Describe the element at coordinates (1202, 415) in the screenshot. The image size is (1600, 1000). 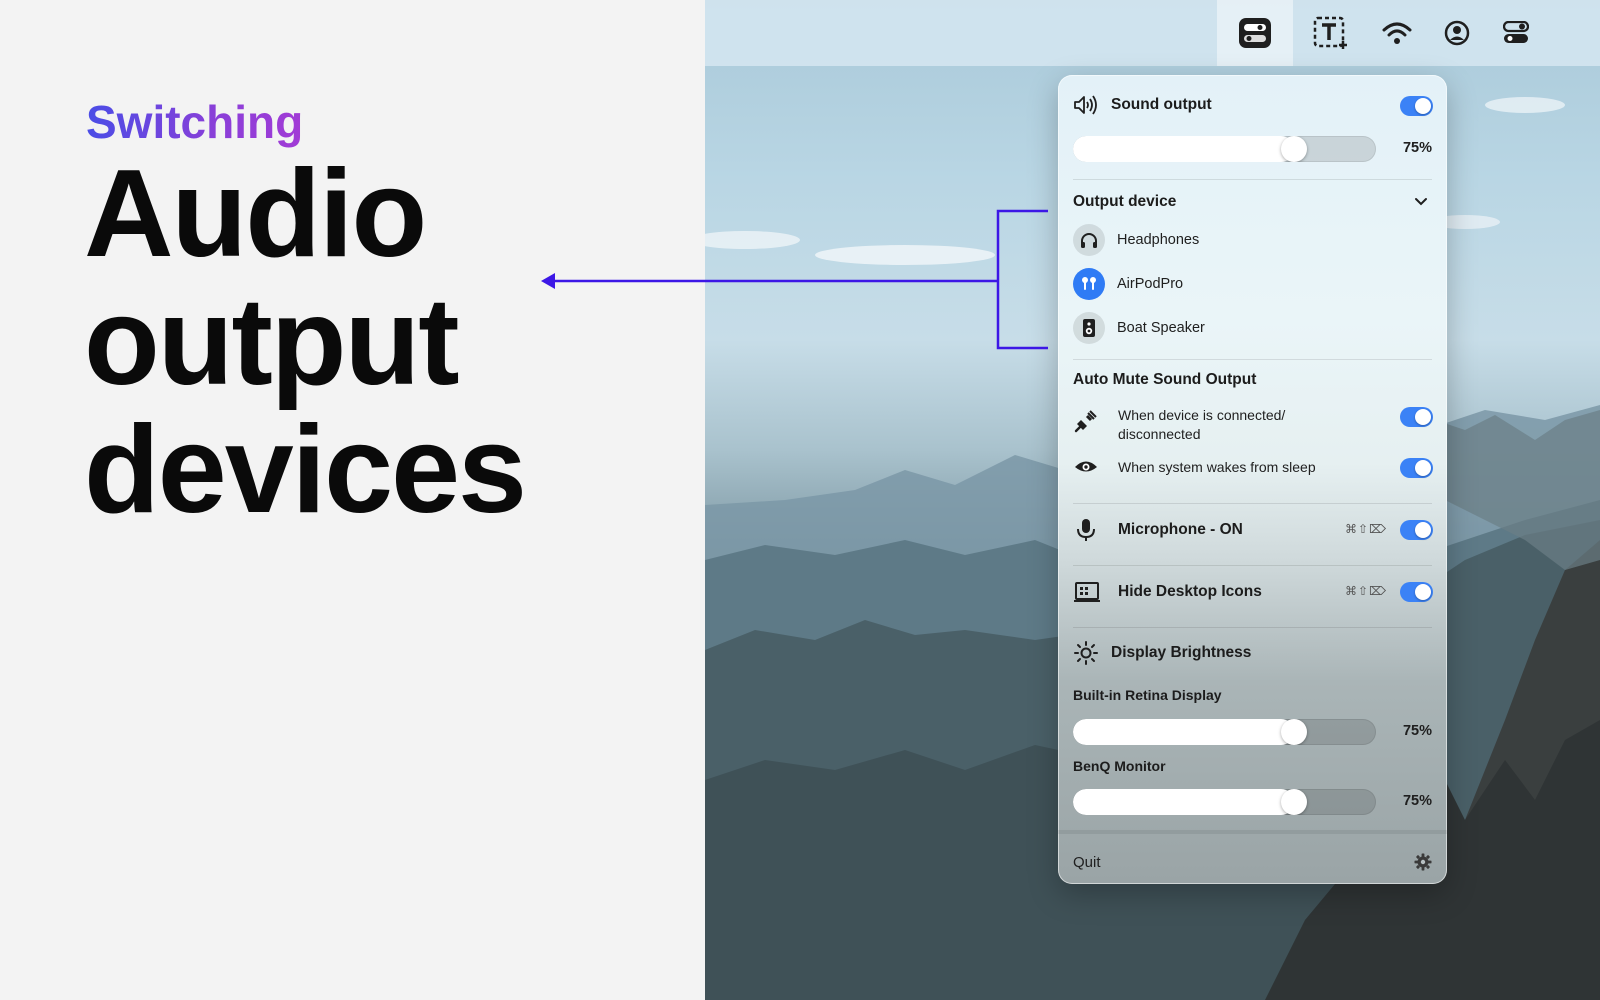
I see `auto-mute-option-label: When device is connected/` at that location.